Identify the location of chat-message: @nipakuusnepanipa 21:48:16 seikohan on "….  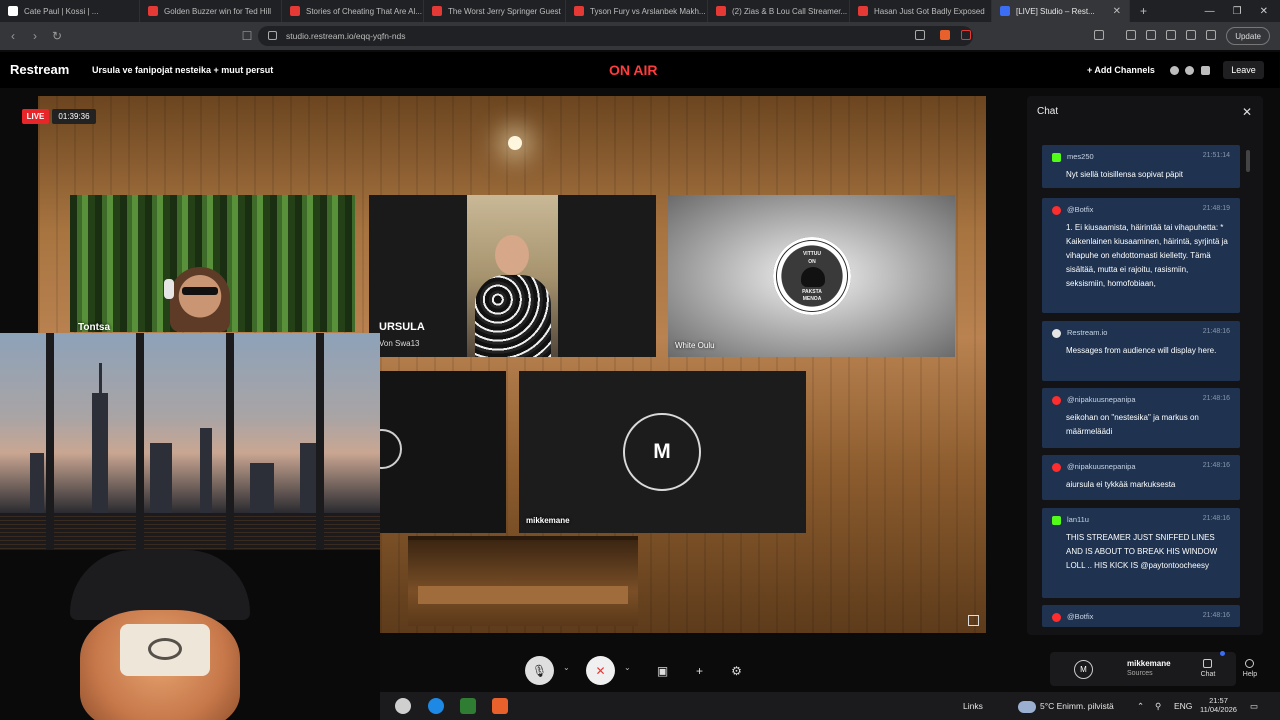
(1141, 418).